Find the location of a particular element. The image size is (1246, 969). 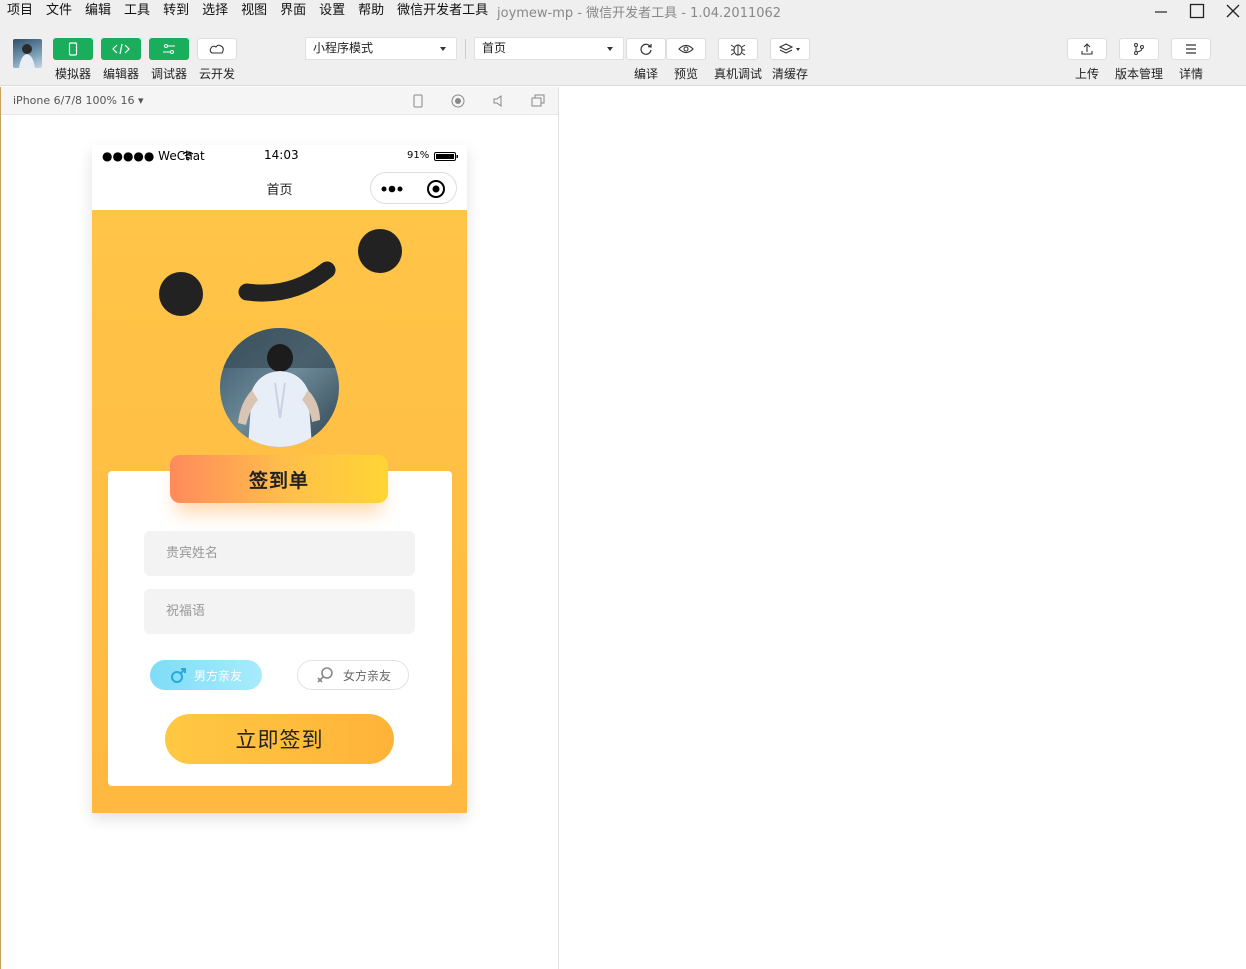

mode-select-value: 小程序模式 is located at coordinates (343, 48).